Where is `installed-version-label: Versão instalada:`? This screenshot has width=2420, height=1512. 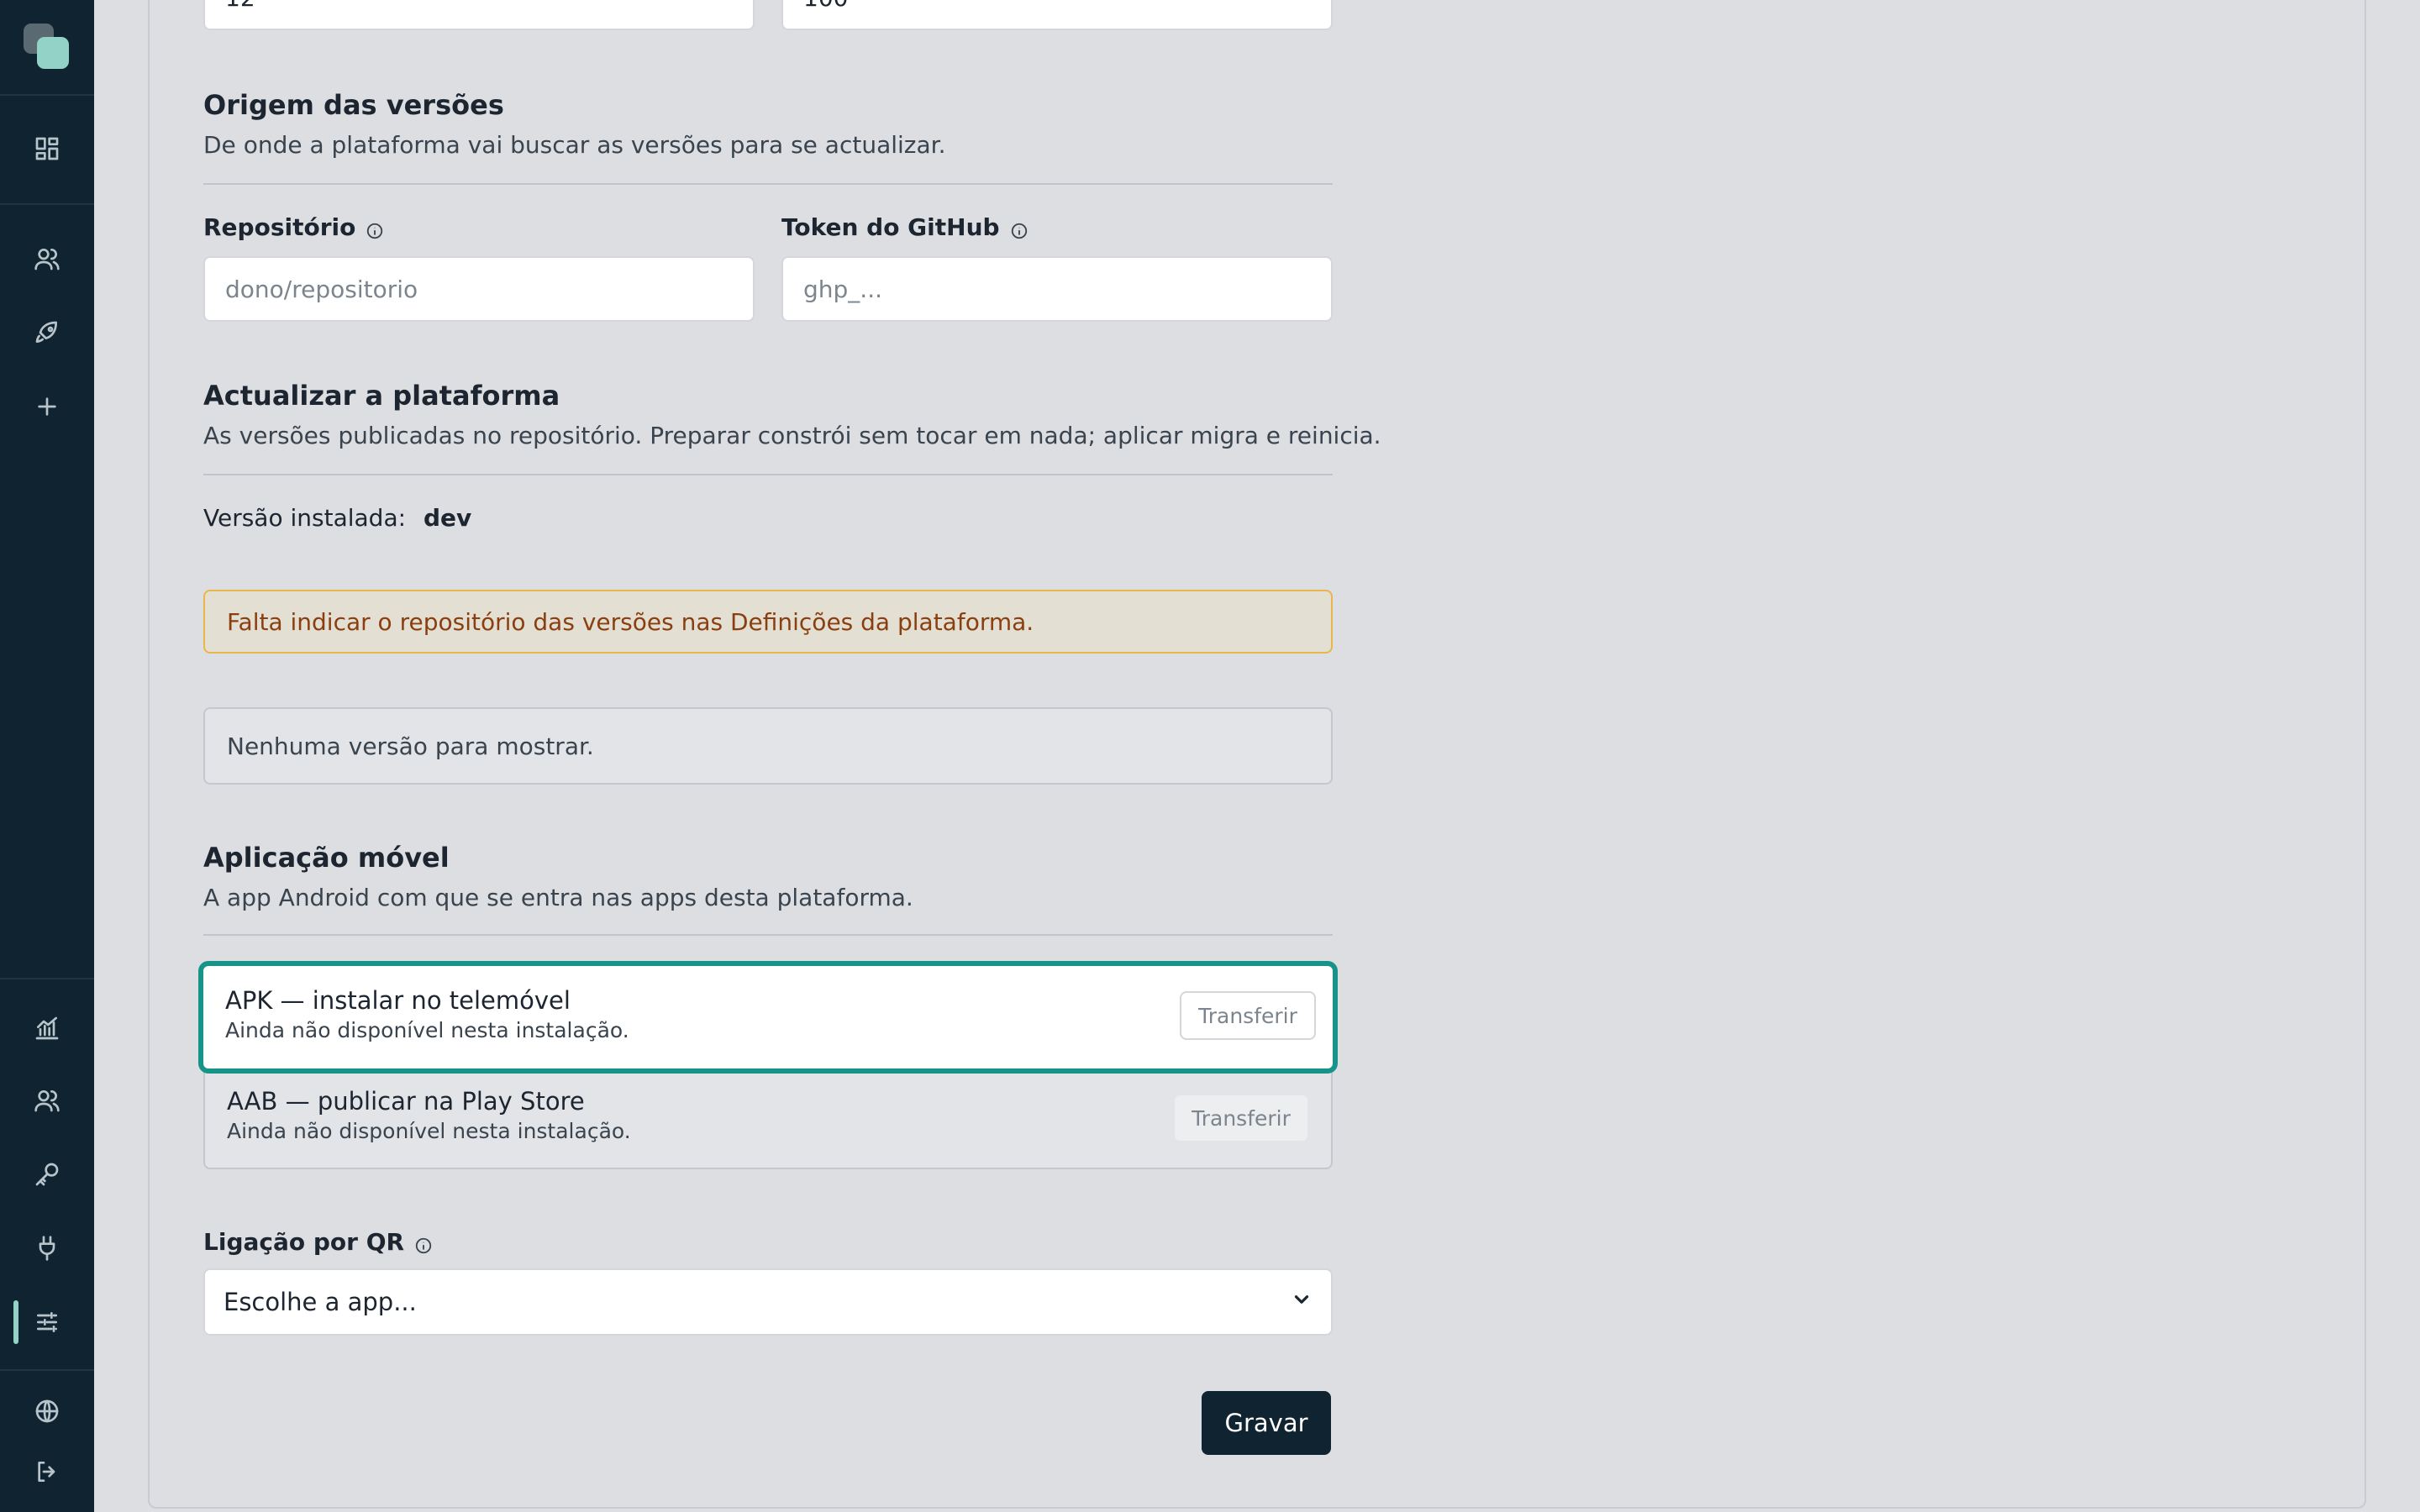
installed-version-label: Versão instalada: is located at coordinates (305, 518).